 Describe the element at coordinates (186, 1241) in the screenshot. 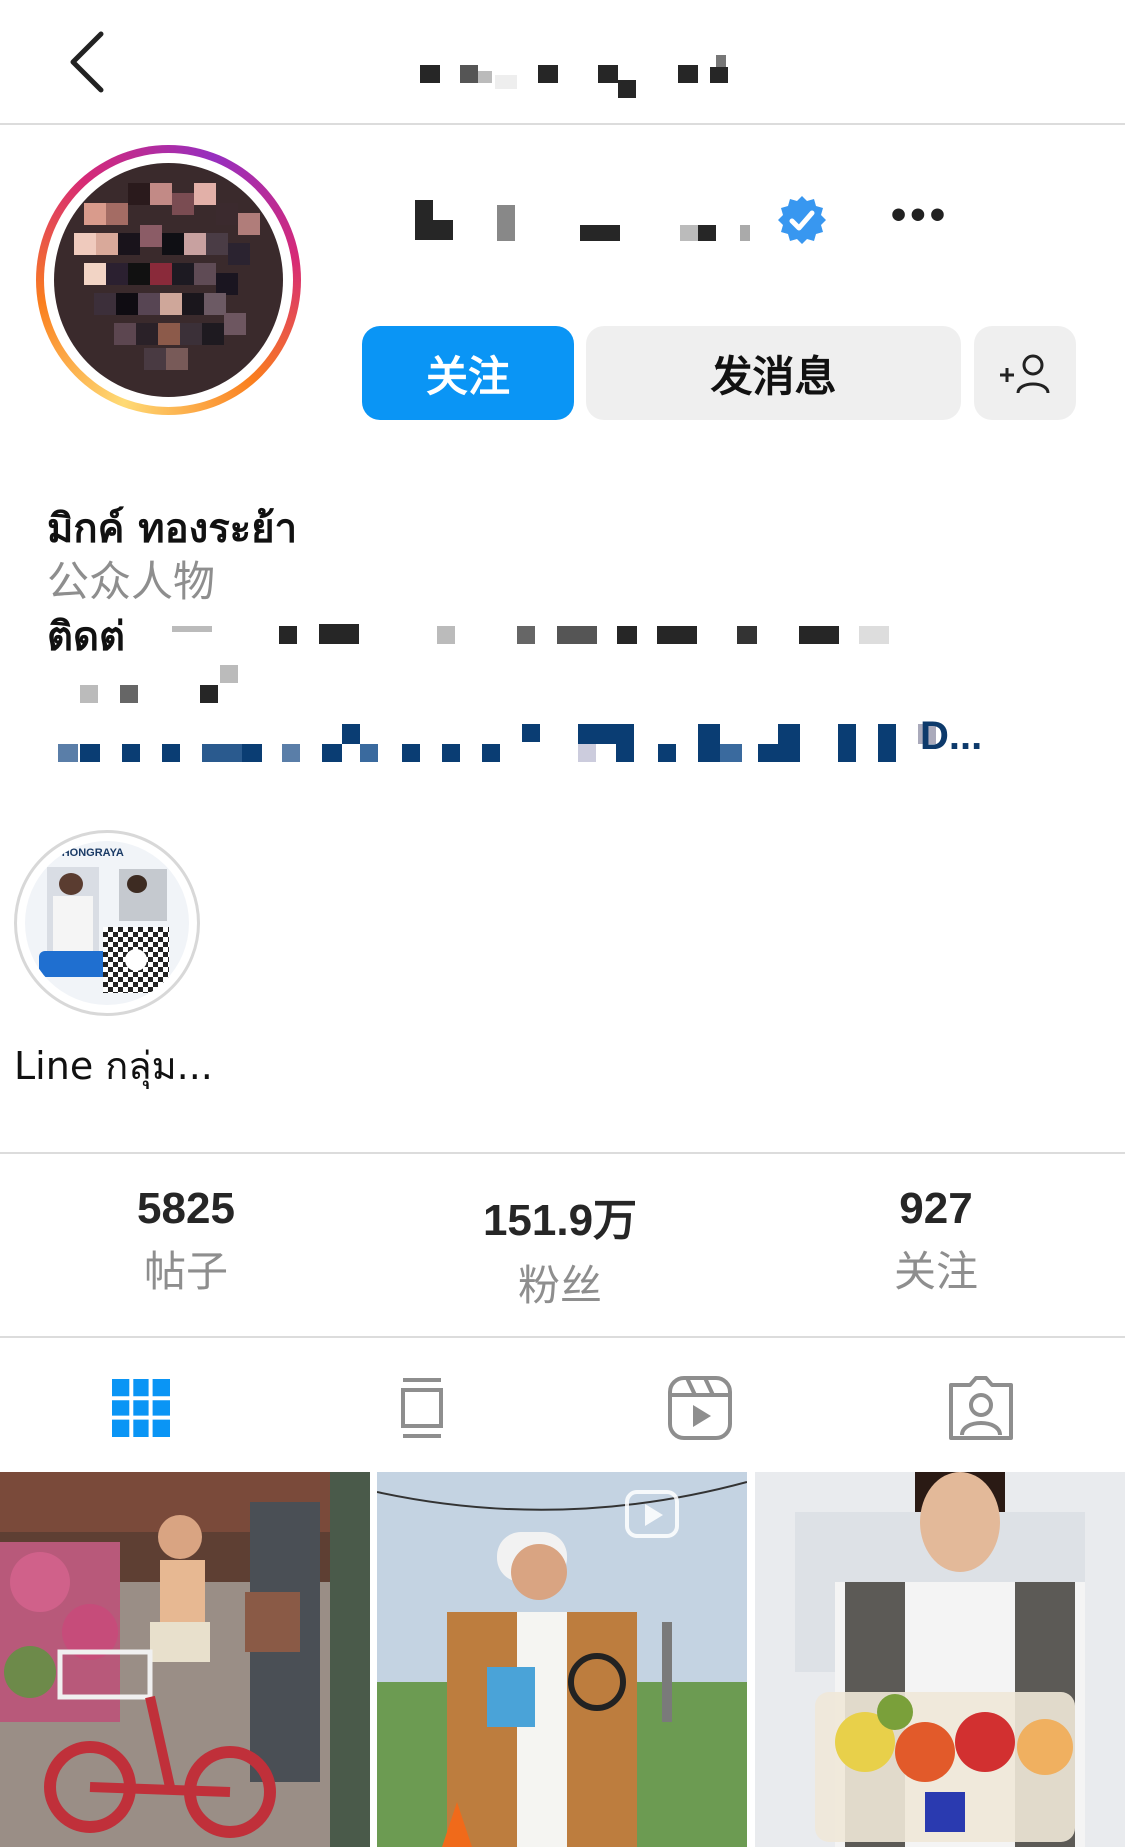

I see `stat-posts: 5825 帖子` at that location.